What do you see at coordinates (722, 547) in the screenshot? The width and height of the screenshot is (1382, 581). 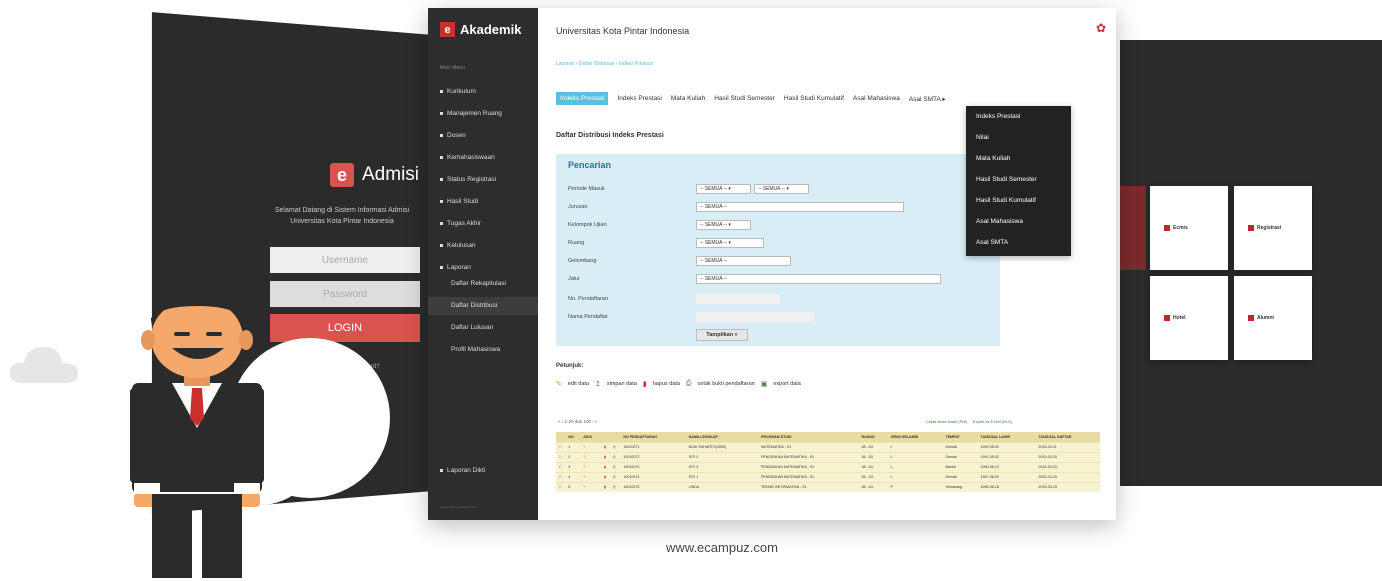 I see `footer-url: www.ecampuz.com` at bounding box center [722, 547].